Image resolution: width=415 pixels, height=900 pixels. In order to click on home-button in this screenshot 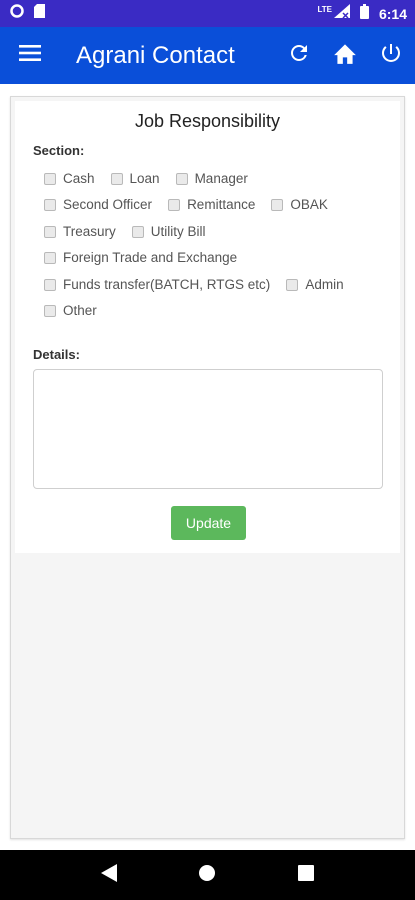, I will do `click(345, 56)`.